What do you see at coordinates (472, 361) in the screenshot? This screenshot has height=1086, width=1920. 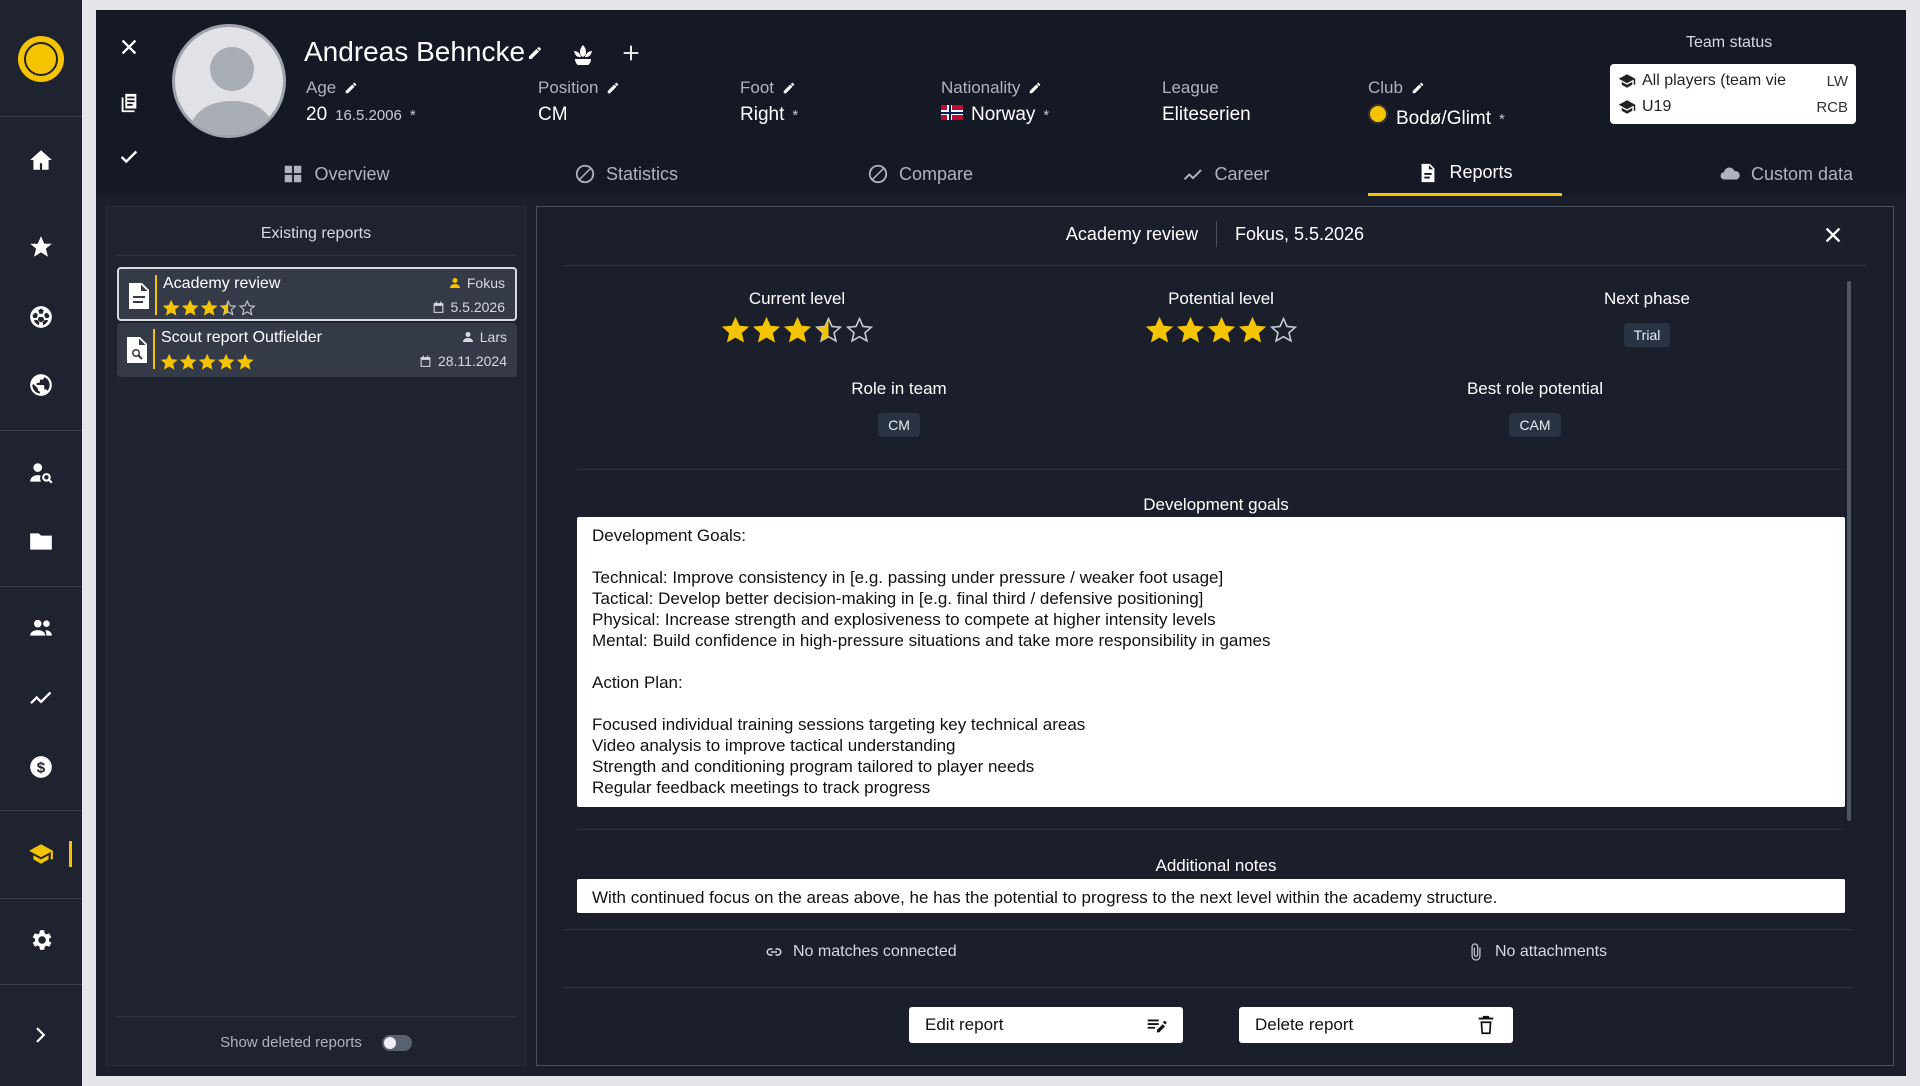 I see `report-date-value: 28.11.2024` at bounding box center [472, 361].